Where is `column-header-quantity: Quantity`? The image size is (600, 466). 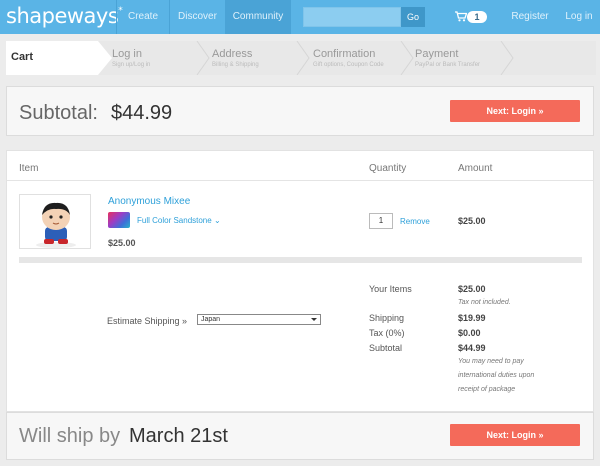
column-header-quantity: Quantity is located at coordinates (388, 168).